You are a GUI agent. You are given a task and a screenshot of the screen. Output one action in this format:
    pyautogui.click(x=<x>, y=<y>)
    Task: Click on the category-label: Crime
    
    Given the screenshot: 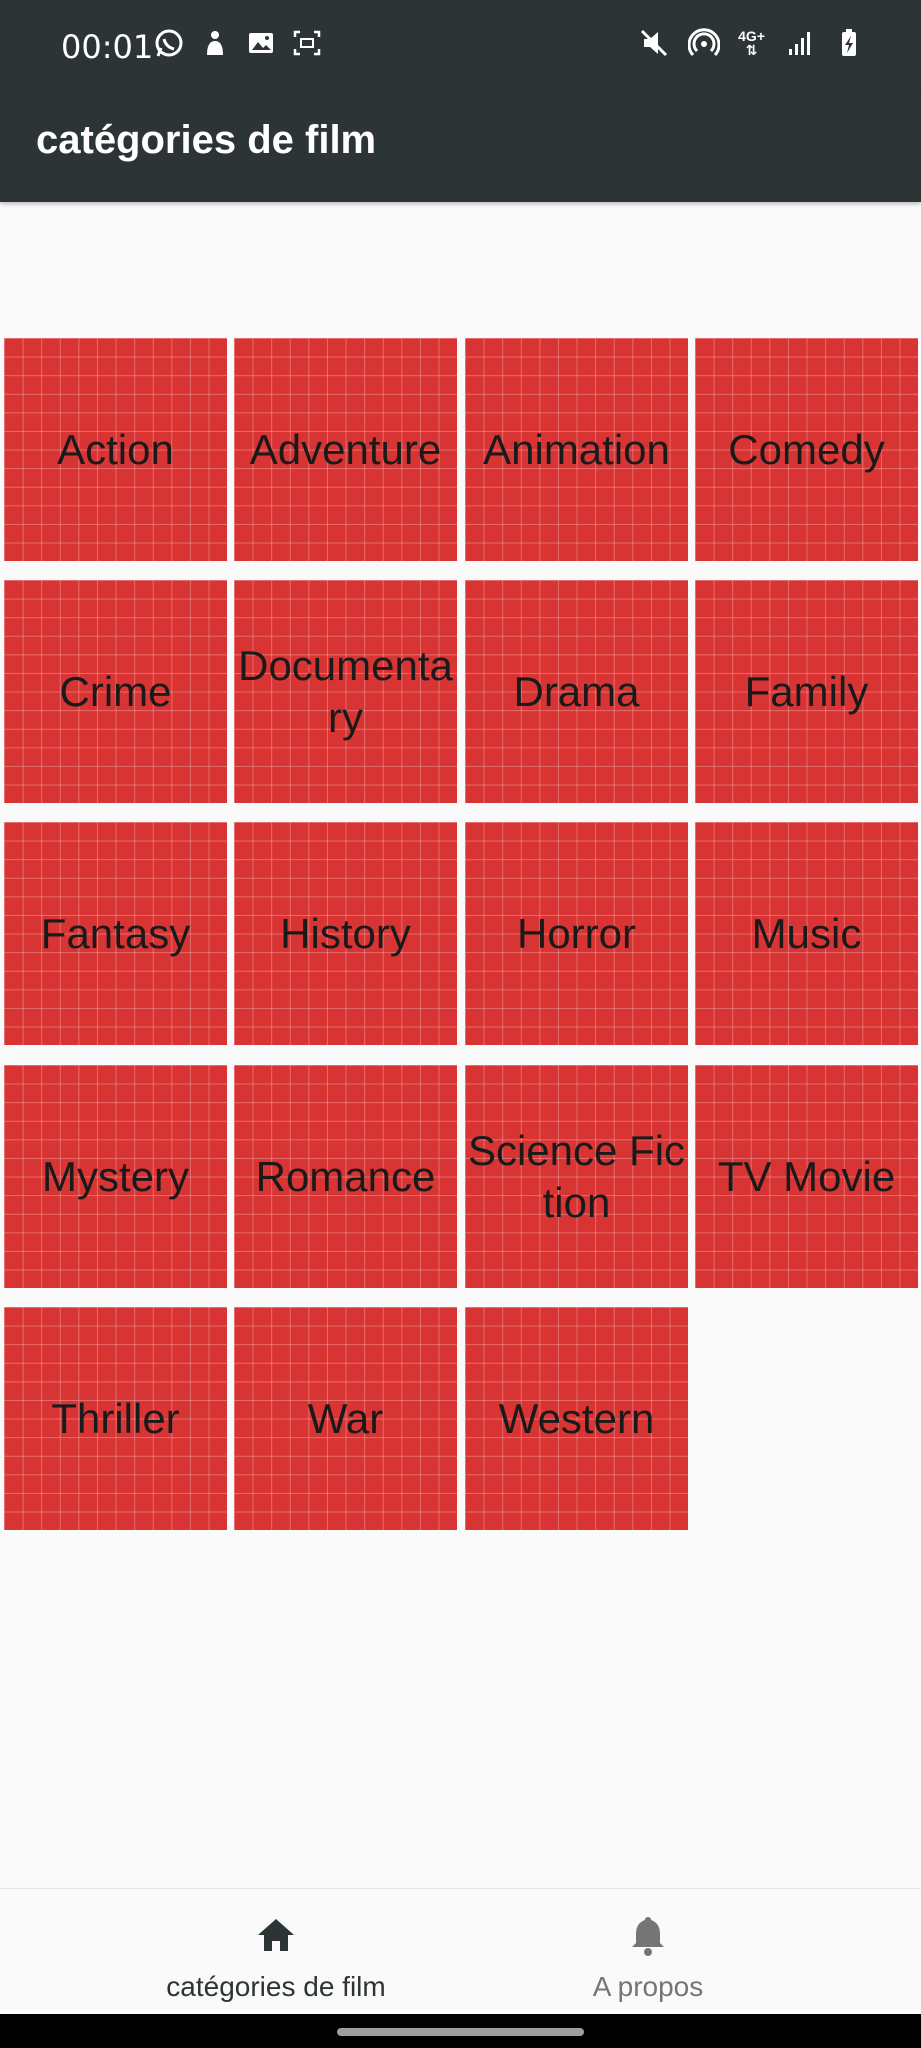 What is the action you would take?
    pyautogui.click(x=115, y=691)
    